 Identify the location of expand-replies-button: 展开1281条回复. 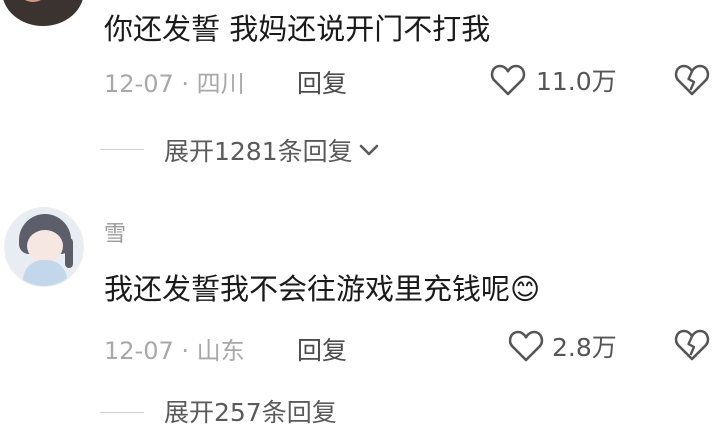
(272, 150).